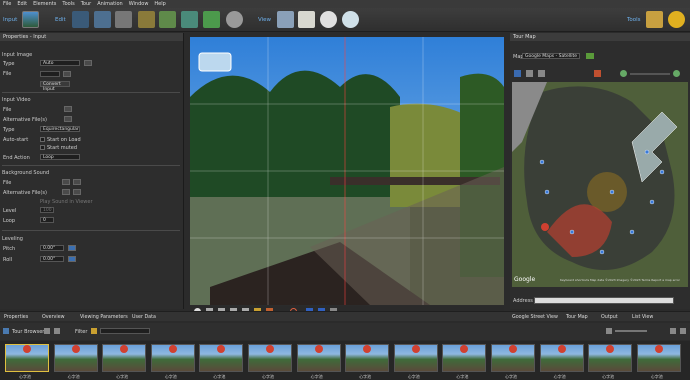 Image resolution: width=690 pixels, height=380 pixels. Describe the element at coordinates (55, 86) in the screenshot. I see `convert-input-button: Convert Input` at that location.